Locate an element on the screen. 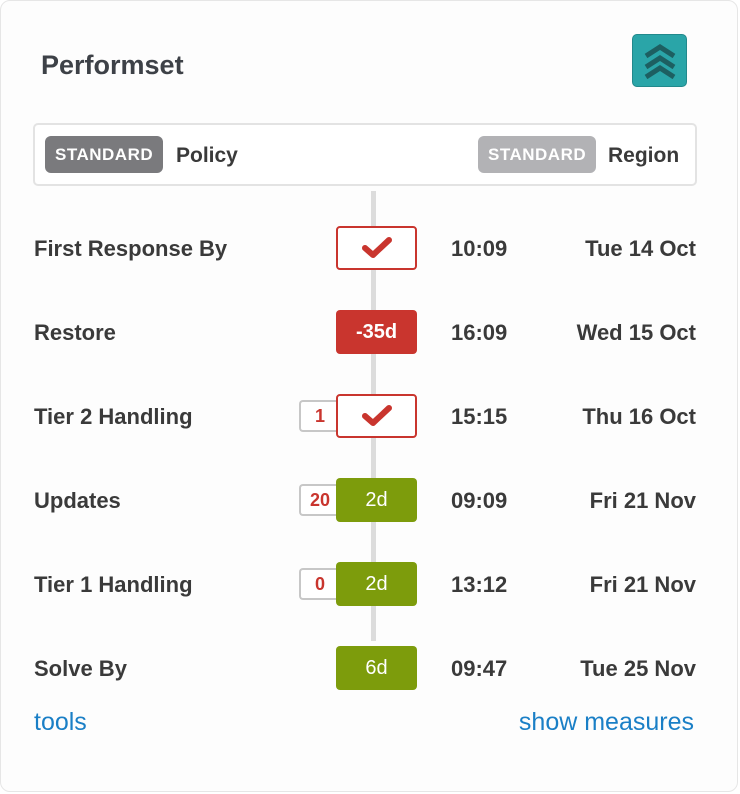  region-label: Region is located at coordinates (644, 155).